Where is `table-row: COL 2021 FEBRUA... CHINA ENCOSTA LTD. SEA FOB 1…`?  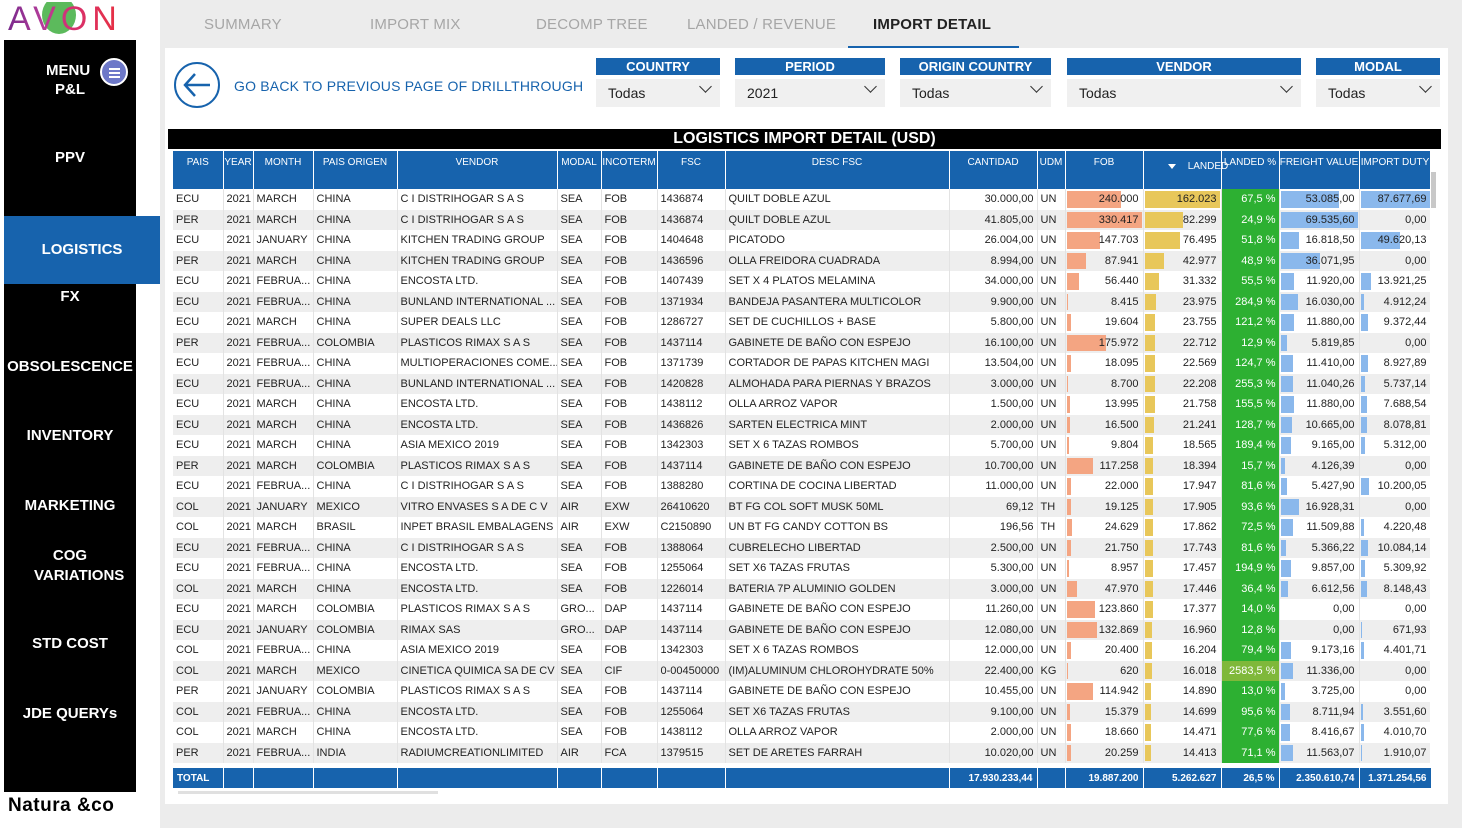
table-row: COL 2021 FEBRUA... CHINA ENCOSTA LTD. SEA FOB 1… is located at coordinates (801, 711).